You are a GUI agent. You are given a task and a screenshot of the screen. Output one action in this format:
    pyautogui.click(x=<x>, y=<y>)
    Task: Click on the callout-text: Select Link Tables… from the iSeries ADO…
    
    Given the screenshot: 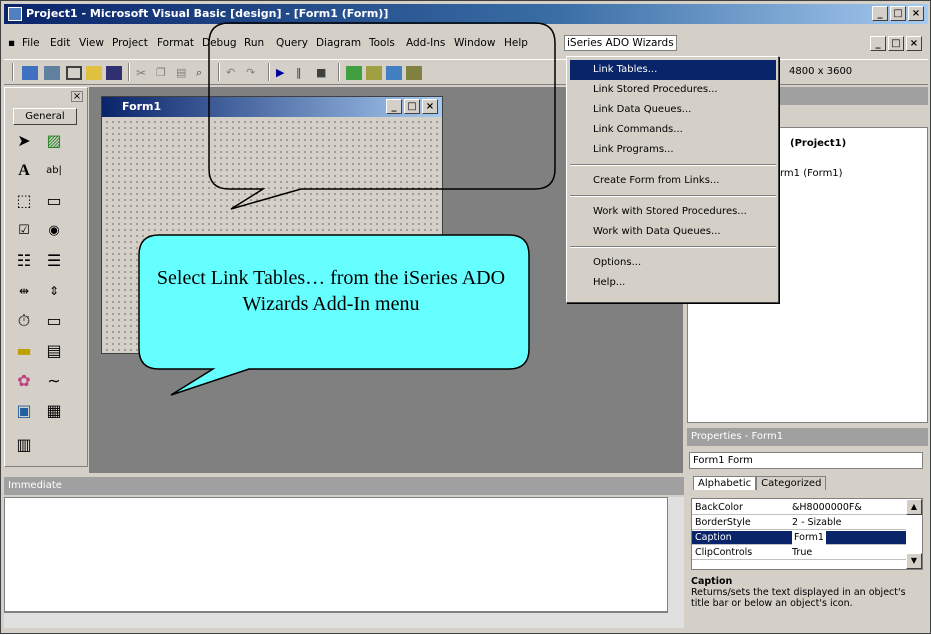 What is the action you would take?
    pyautogui.click(x=331, y=291)
    